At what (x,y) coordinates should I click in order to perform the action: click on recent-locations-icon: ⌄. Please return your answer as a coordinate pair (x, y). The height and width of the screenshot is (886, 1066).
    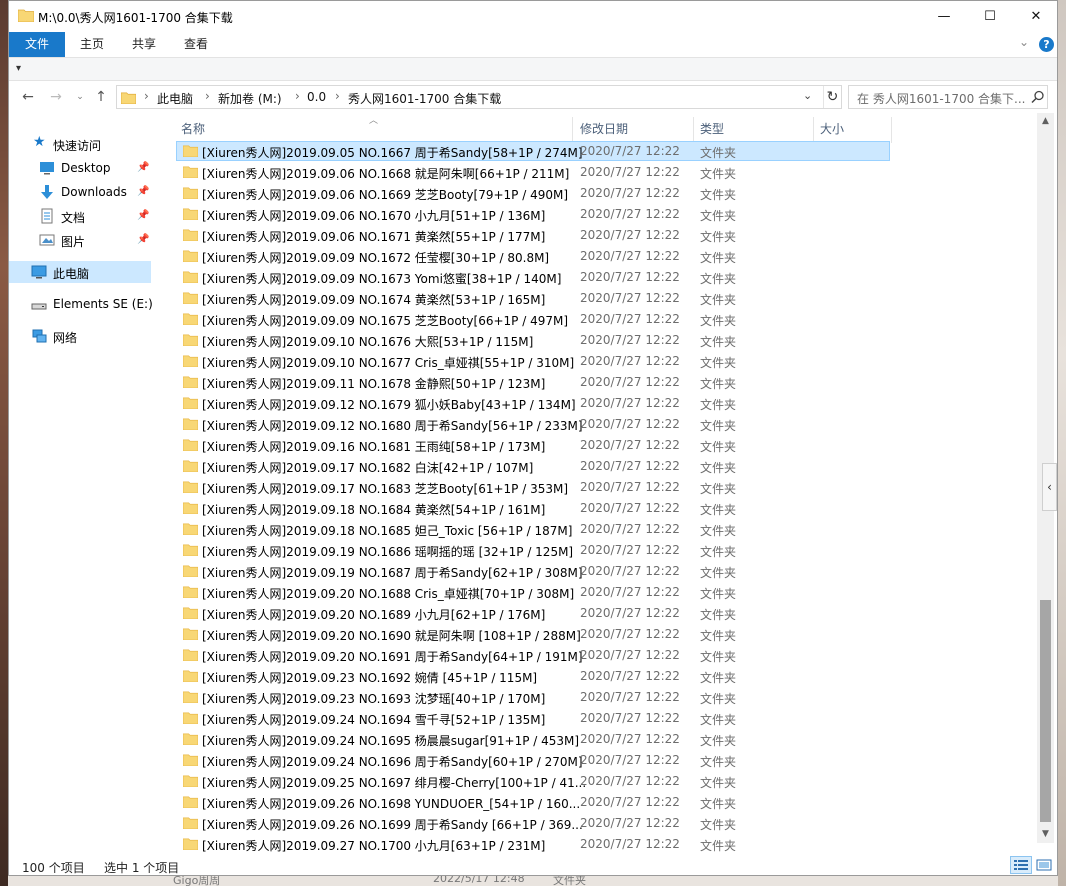
    Looking at the image, I should click on (80, 97).